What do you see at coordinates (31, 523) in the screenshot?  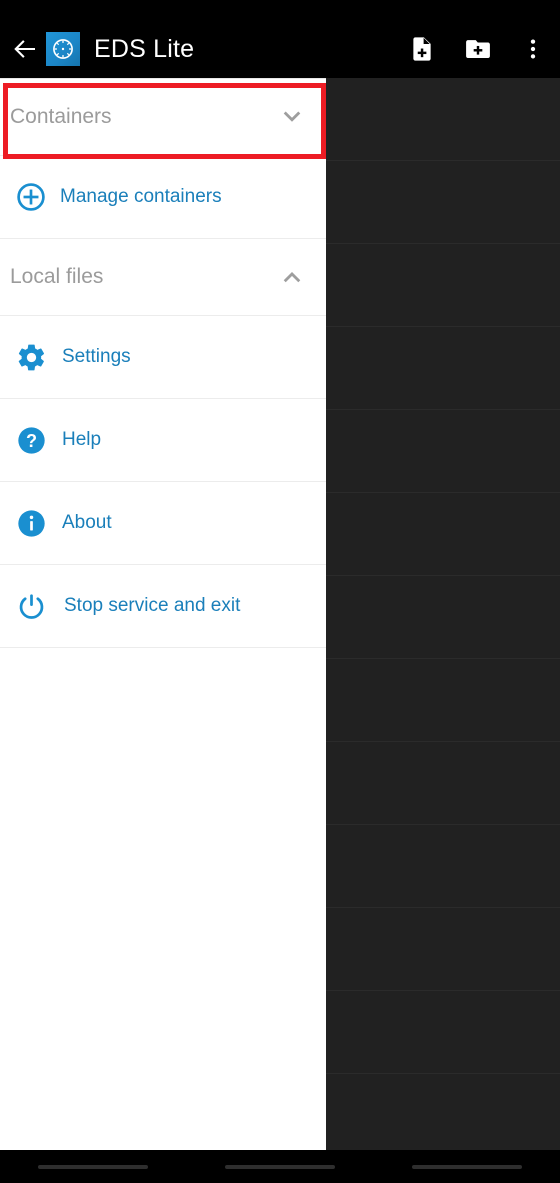 I see `info-circle-icon` at bounding box center [31, 523].